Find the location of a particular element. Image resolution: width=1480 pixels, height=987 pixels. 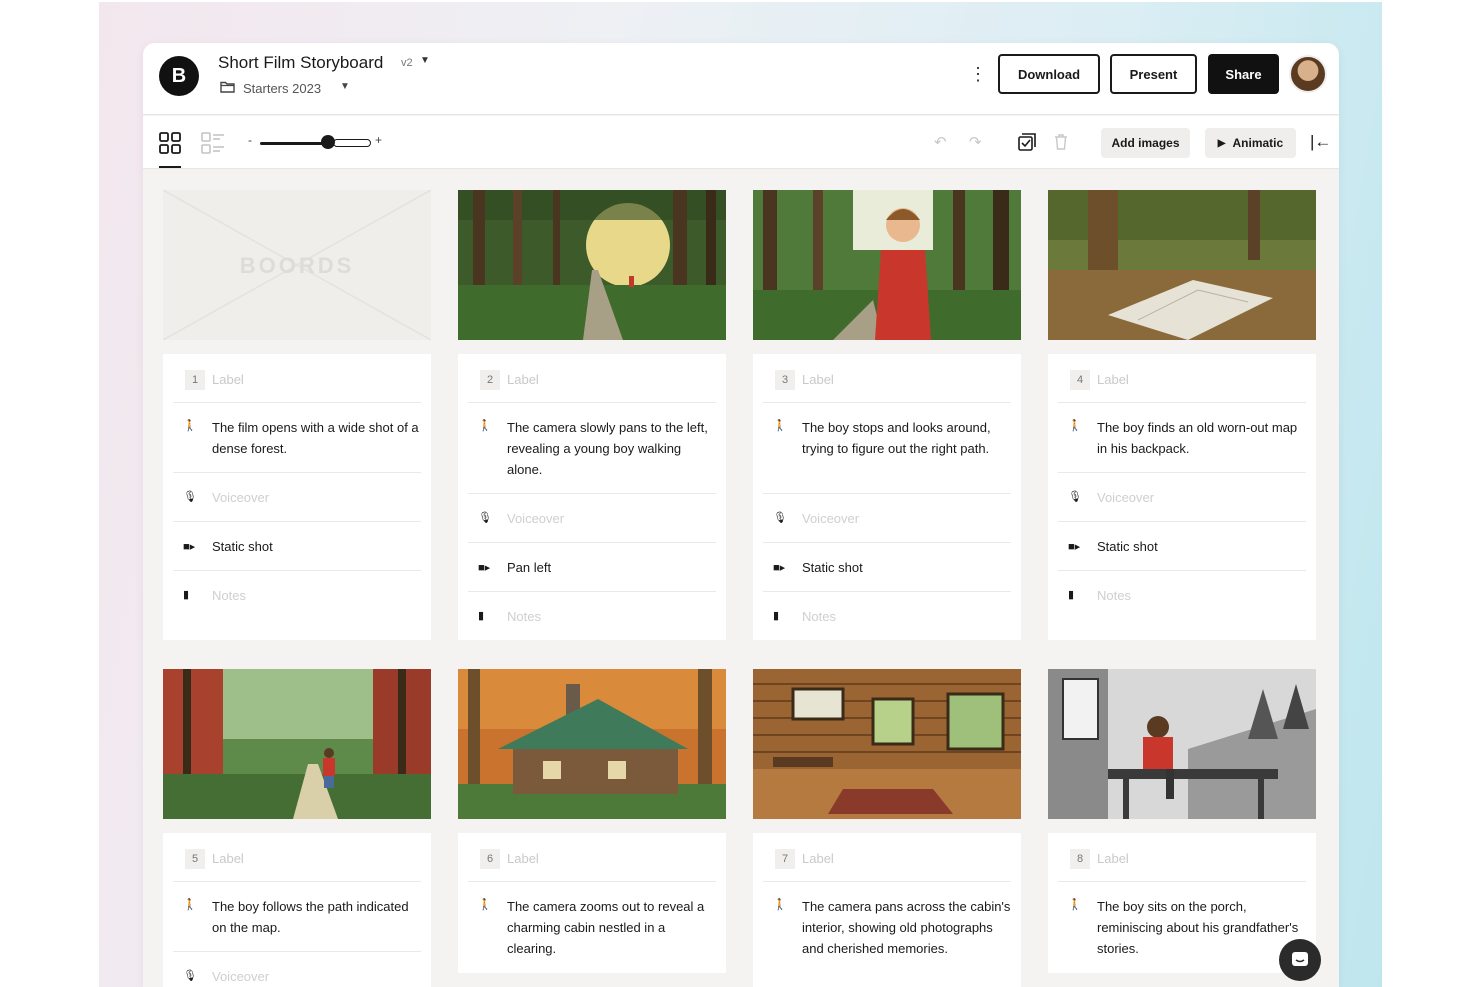

label-row: 2 Label is located at coordinates (592, 378).